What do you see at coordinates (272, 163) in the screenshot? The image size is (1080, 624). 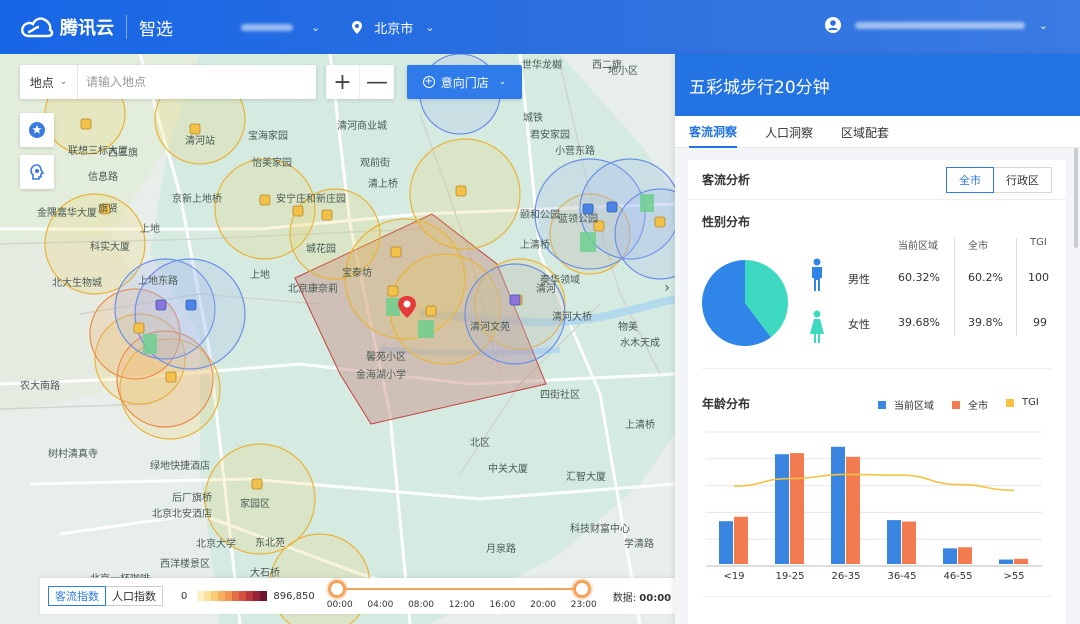 I see `map-place-label: 怡美家园` at bounding box center [272, 163].